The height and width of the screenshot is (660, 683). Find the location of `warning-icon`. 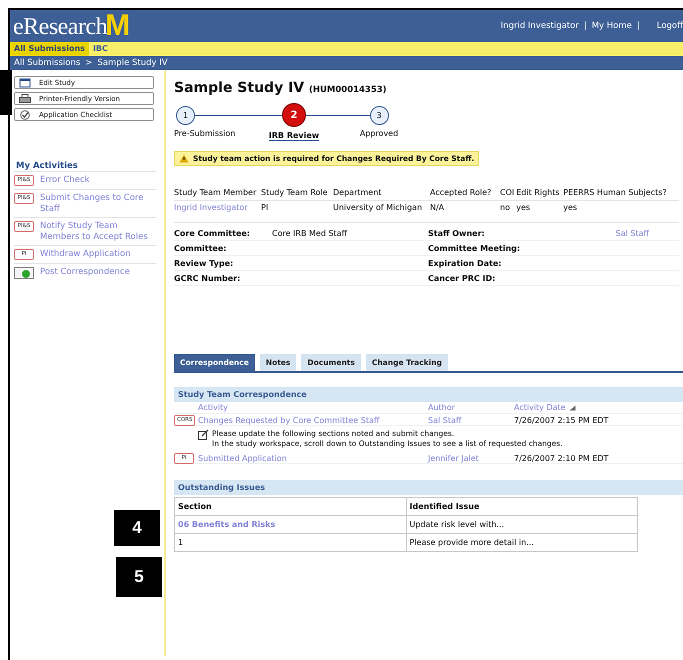

warning-icon is located at coordinates (184, 158).